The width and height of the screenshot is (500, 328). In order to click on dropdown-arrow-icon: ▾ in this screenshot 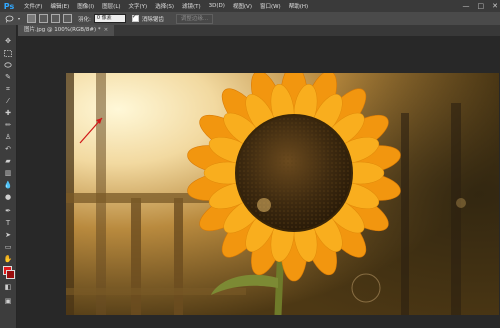, I will do `click(19, 18)`.